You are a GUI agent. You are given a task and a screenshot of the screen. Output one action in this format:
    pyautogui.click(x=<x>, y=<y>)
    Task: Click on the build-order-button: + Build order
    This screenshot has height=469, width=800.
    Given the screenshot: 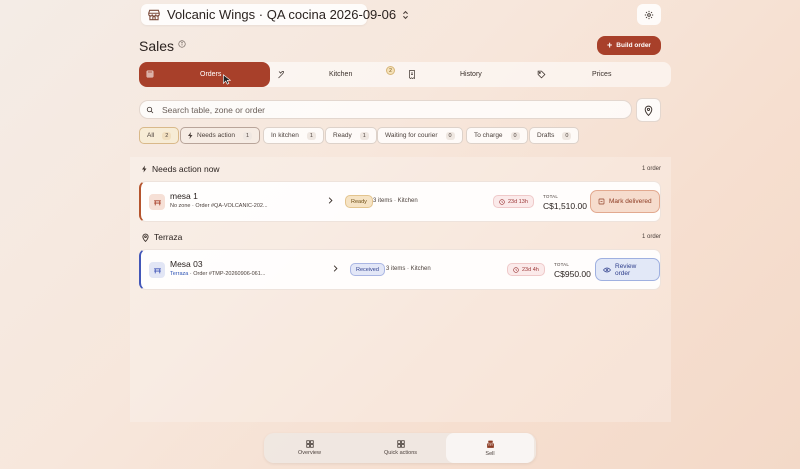 What is the action you would take?
    pyautogui.click(x=629, y=45)
    